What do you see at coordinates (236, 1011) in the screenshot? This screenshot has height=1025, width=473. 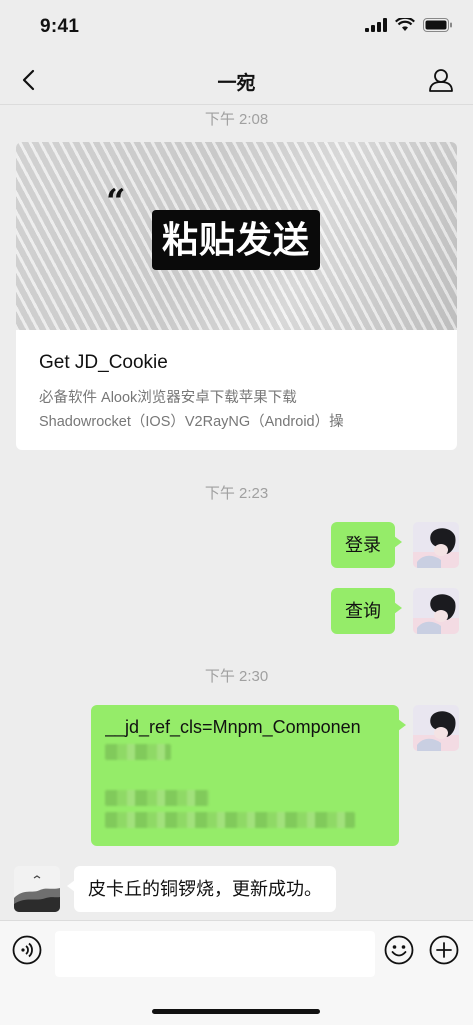 I see `home-indicator` at bounding box center [236, 1011].